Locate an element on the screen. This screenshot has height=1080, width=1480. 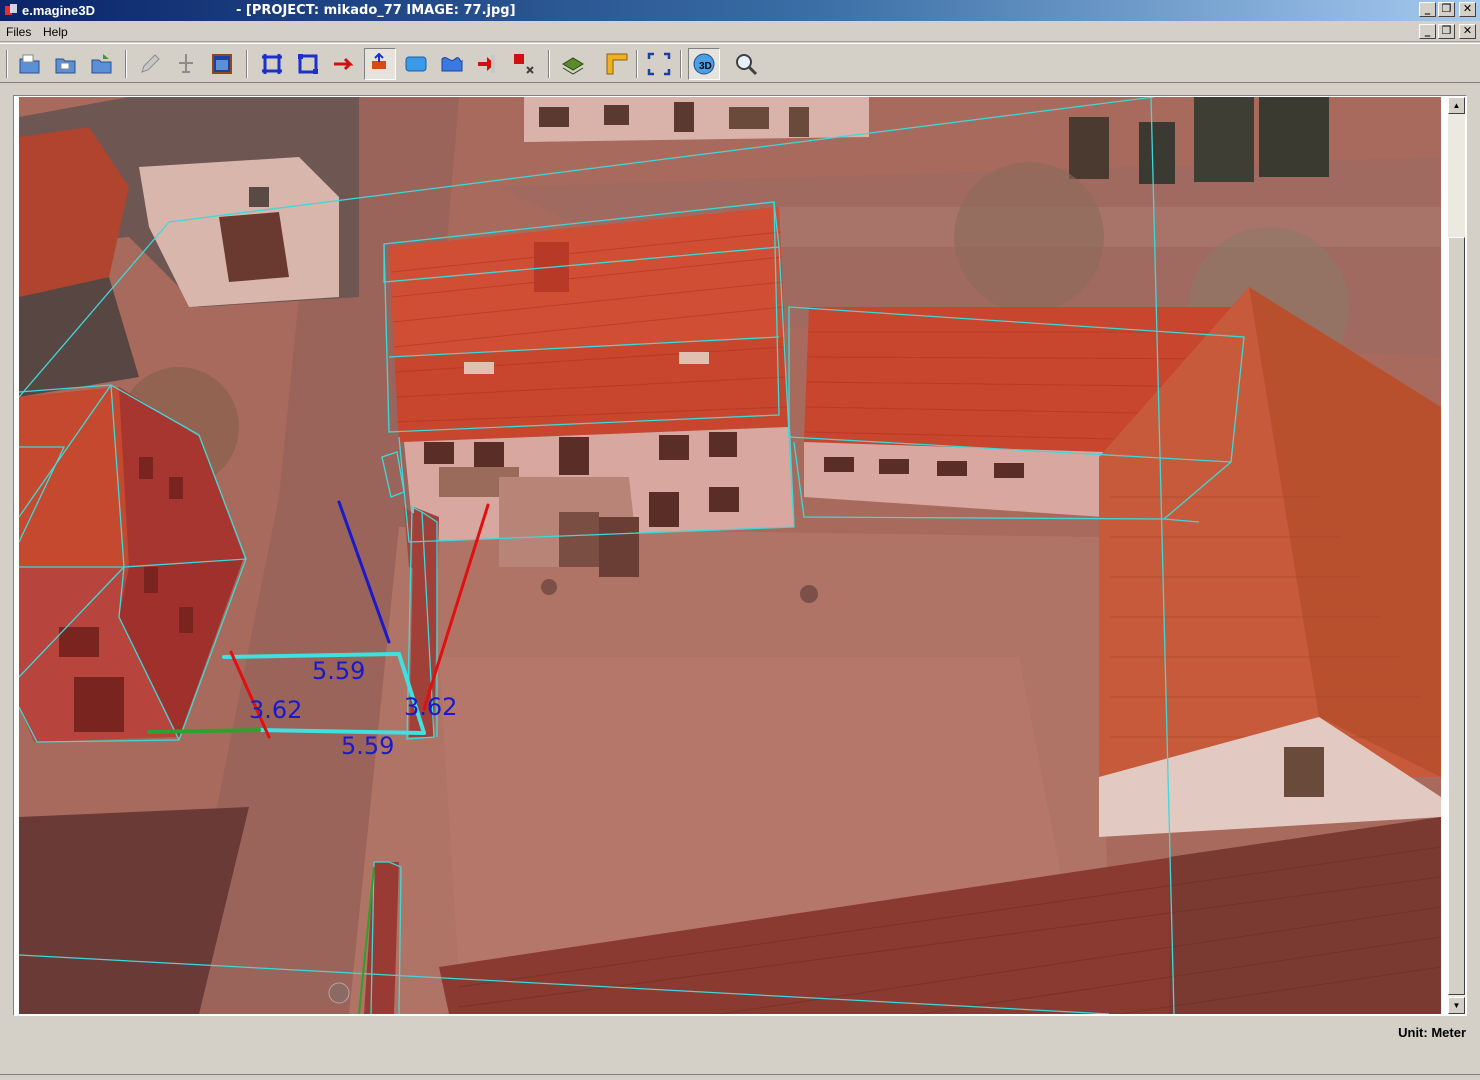
ruler-icon is located at coordinates (617, 64).